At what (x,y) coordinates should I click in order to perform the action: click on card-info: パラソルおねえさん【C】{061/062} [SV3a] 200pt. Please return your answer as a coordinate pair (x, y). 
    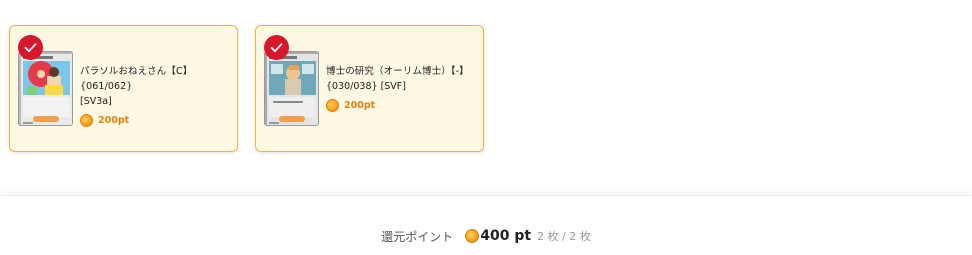
    Looking at the image, I should click on (156, 95).